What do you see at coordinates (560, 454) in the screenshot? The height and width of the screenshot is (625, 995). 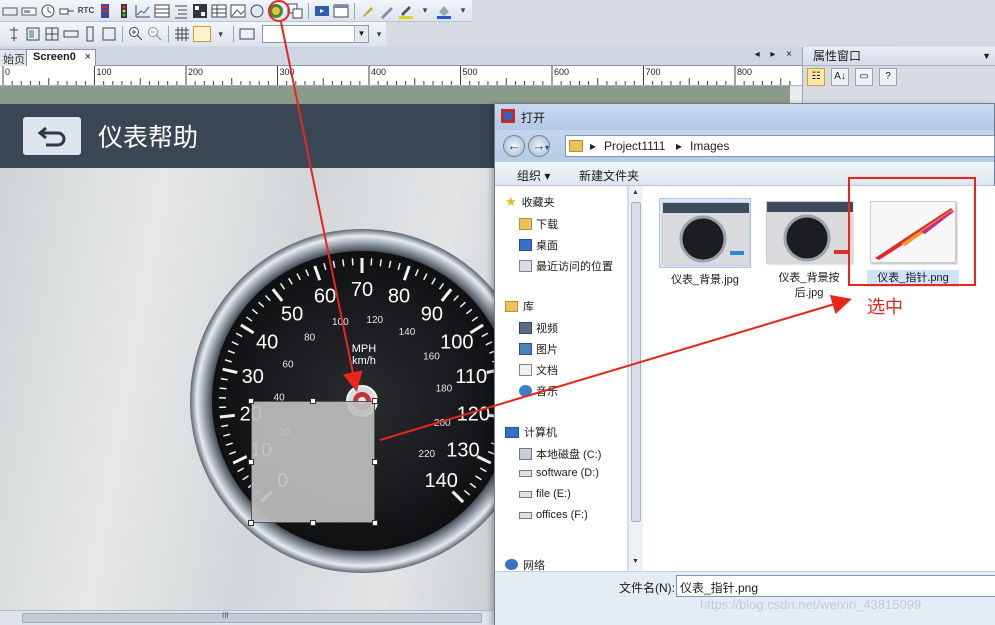 I see `nav-item-drive-c: 本地磁盘 (C:)` at bounding box center [560, 454].